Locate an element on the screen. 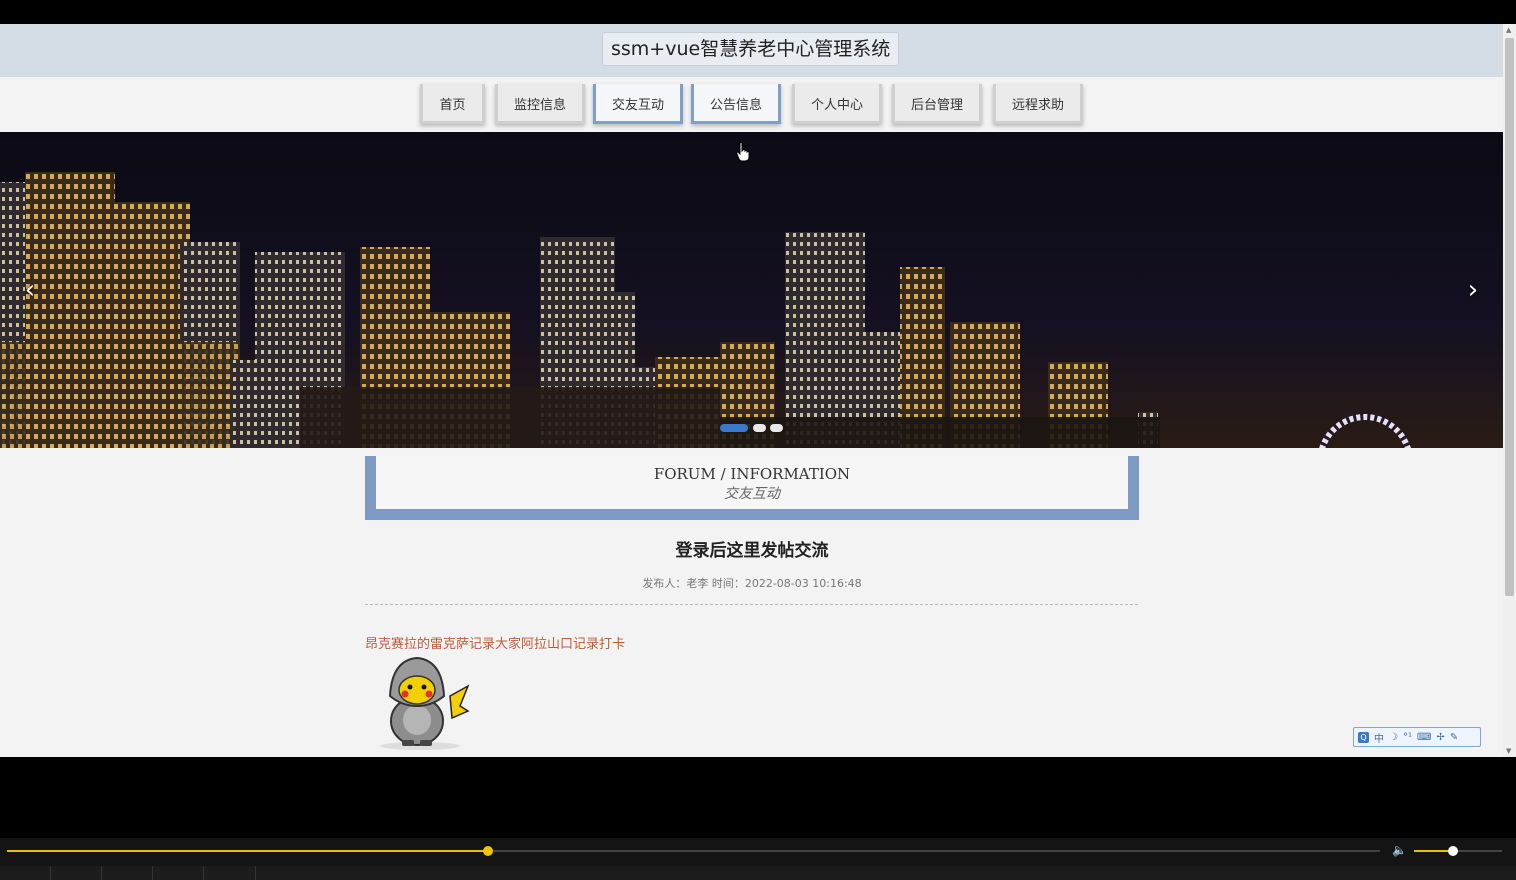  player-bottom-bar is located at coordinates (758, 873).